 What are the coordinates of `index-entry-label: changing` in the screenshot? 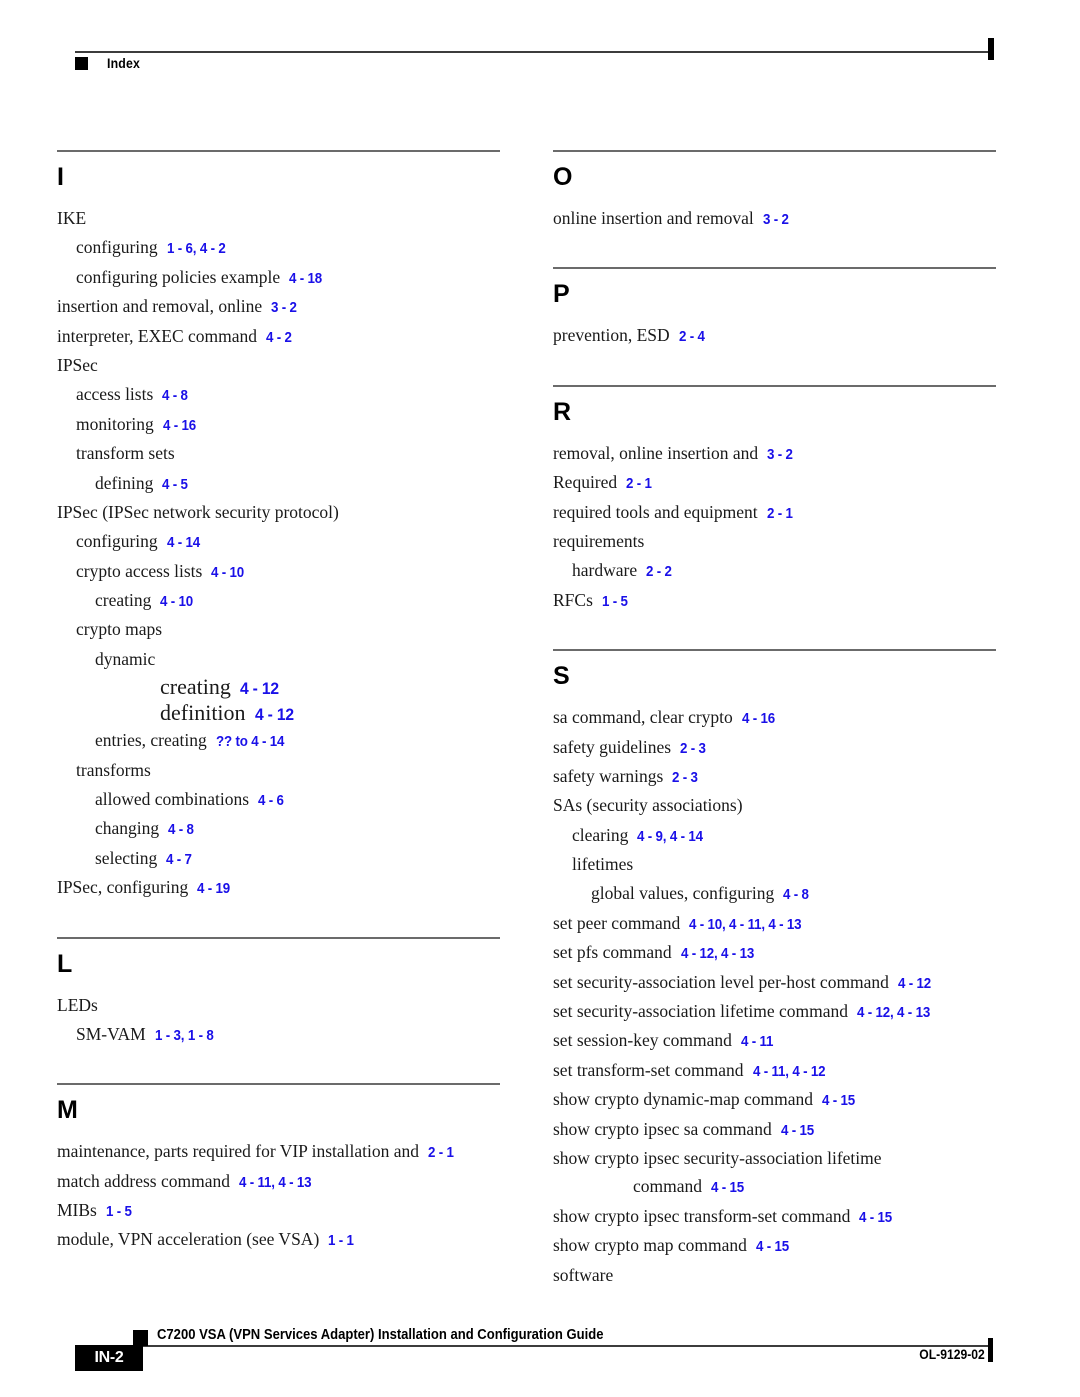 It's located at (127, 828).